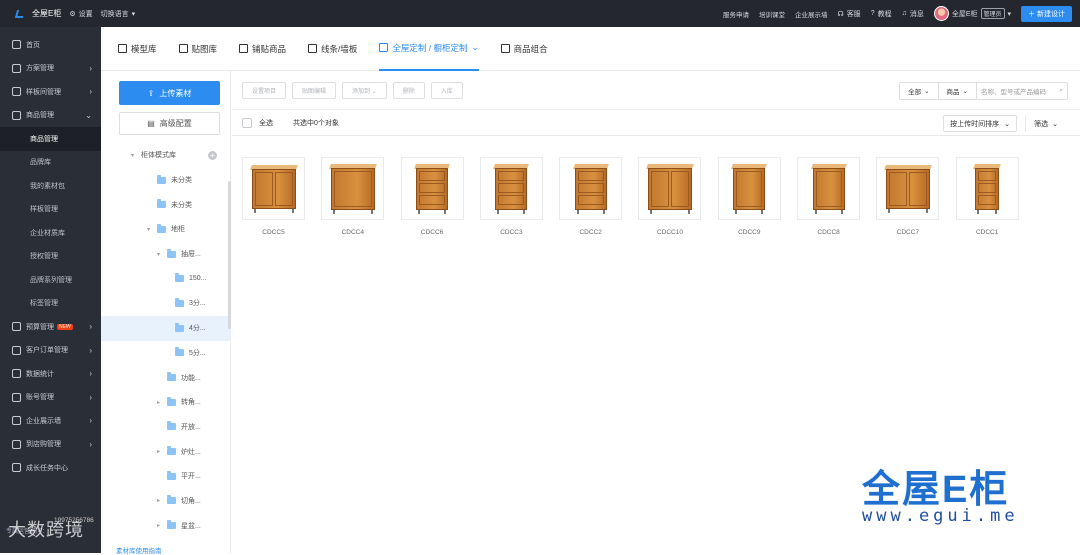 The image size is (1080, 555). Describe the element at coordinates (50, 445) in the screenshot. I see `sidebar-item-store: 到店购管理 ›` at that location.